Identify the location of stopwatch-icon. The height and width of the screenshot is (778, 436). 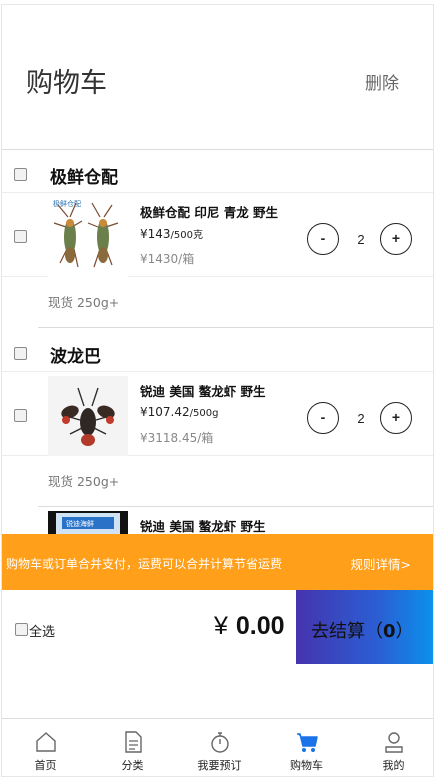
(220, 742).